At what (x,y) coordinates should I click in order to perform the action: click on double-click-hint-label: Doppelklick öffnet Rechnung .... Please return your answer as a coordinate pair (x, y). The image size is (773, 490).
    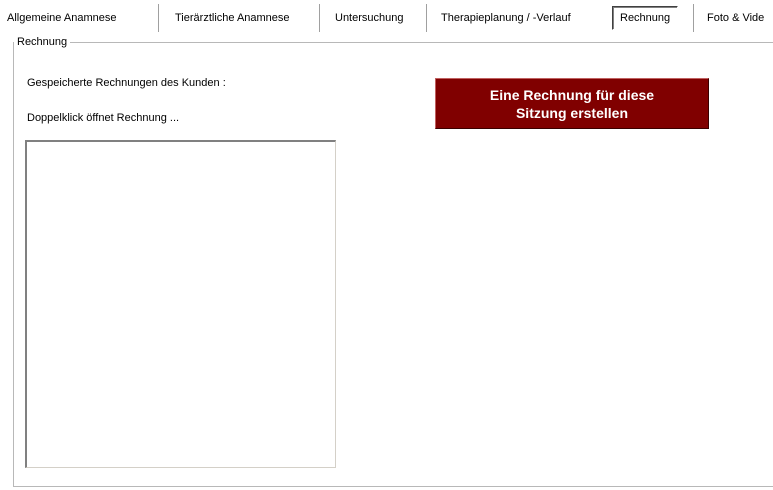
    Looking at the image, I should click on (103, 118).